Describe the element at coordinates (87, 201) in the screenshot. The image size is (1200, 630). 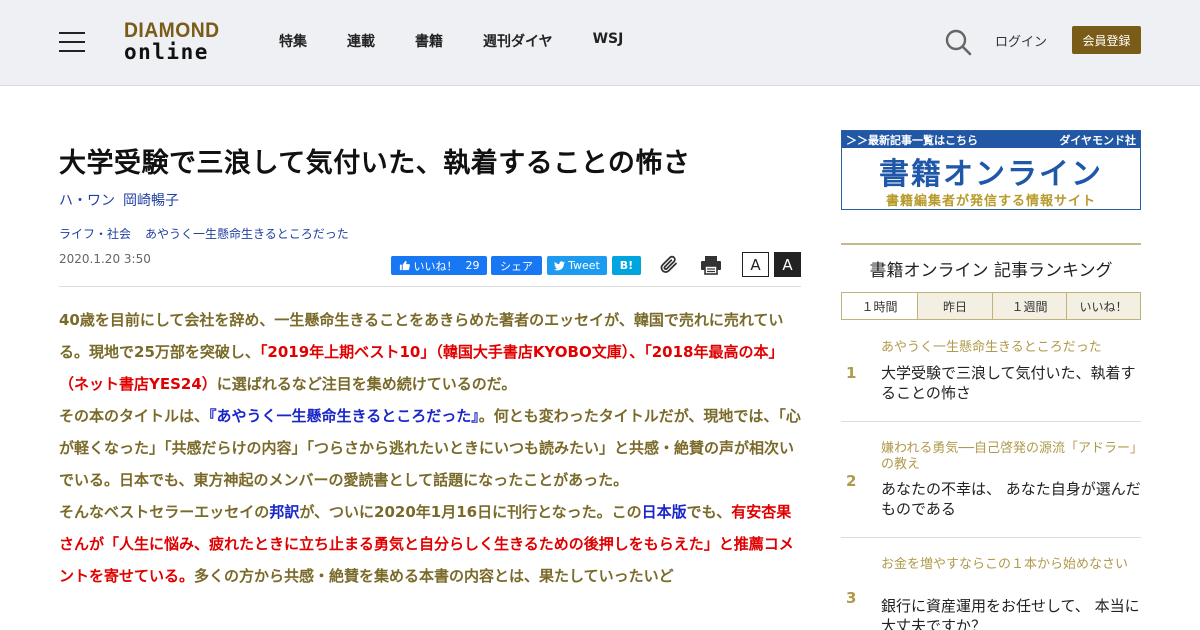
I see `author-link: ハ・ワン` at that location.